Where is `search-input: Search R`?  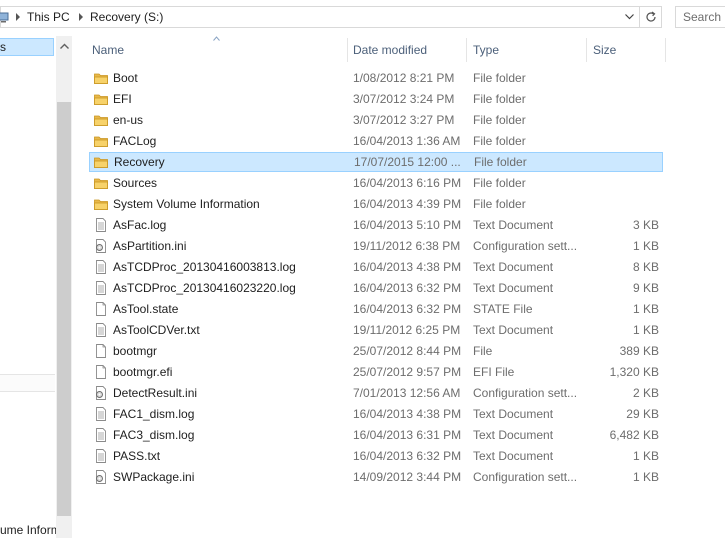 search-input: Search R is located at coordinates (700, 17).